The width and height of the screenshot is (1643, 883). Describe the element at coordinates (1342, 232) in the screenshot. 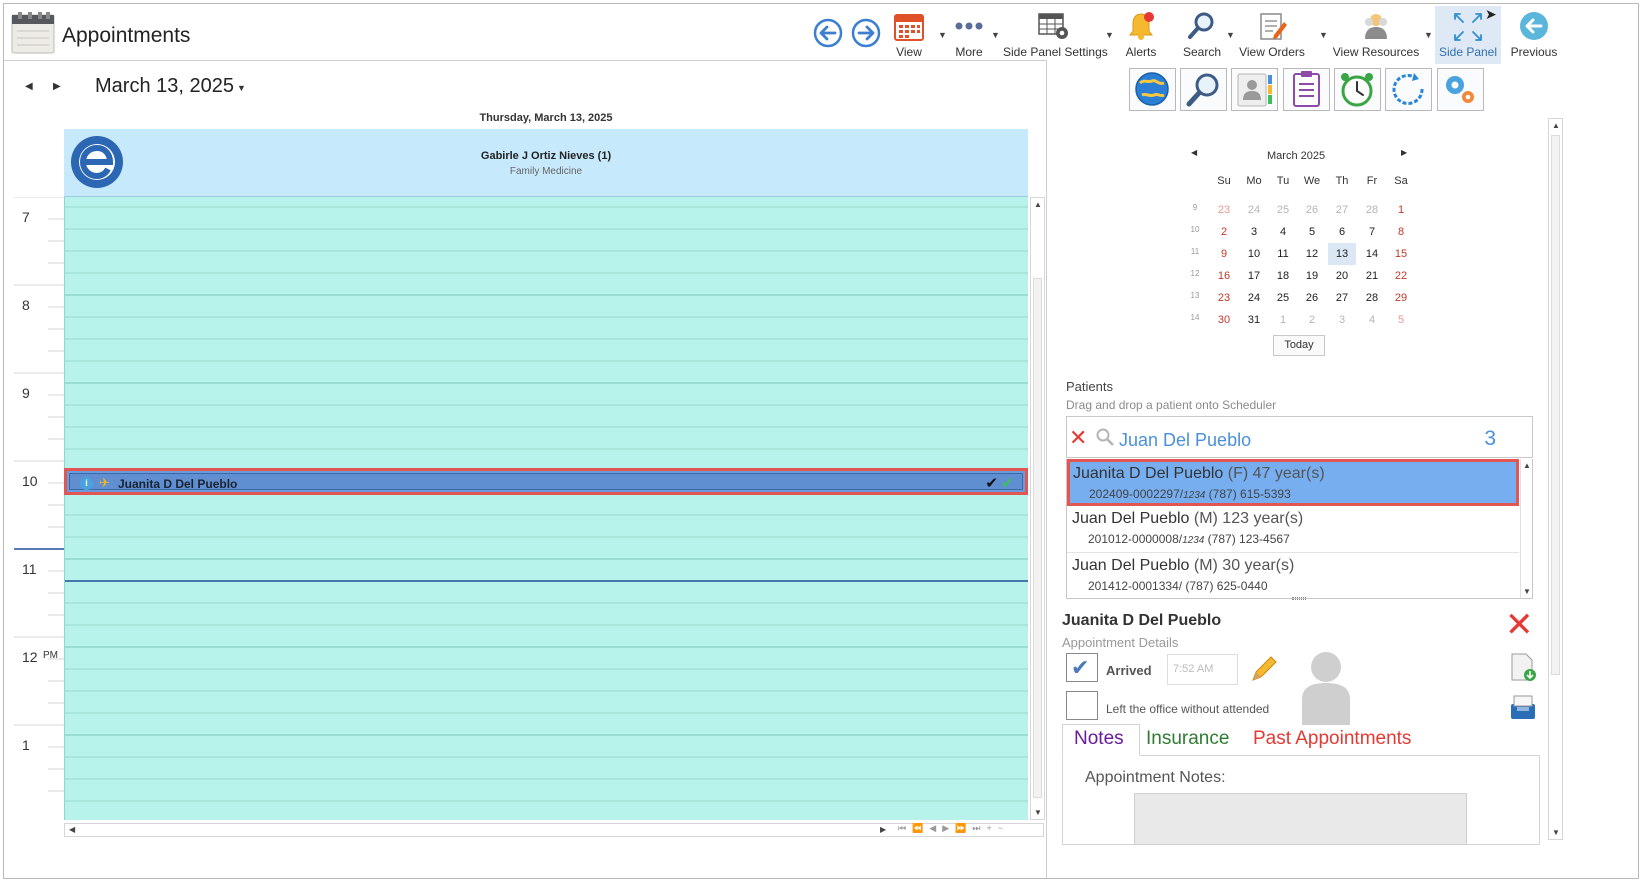

I see `calendar-day: 6` at that location.